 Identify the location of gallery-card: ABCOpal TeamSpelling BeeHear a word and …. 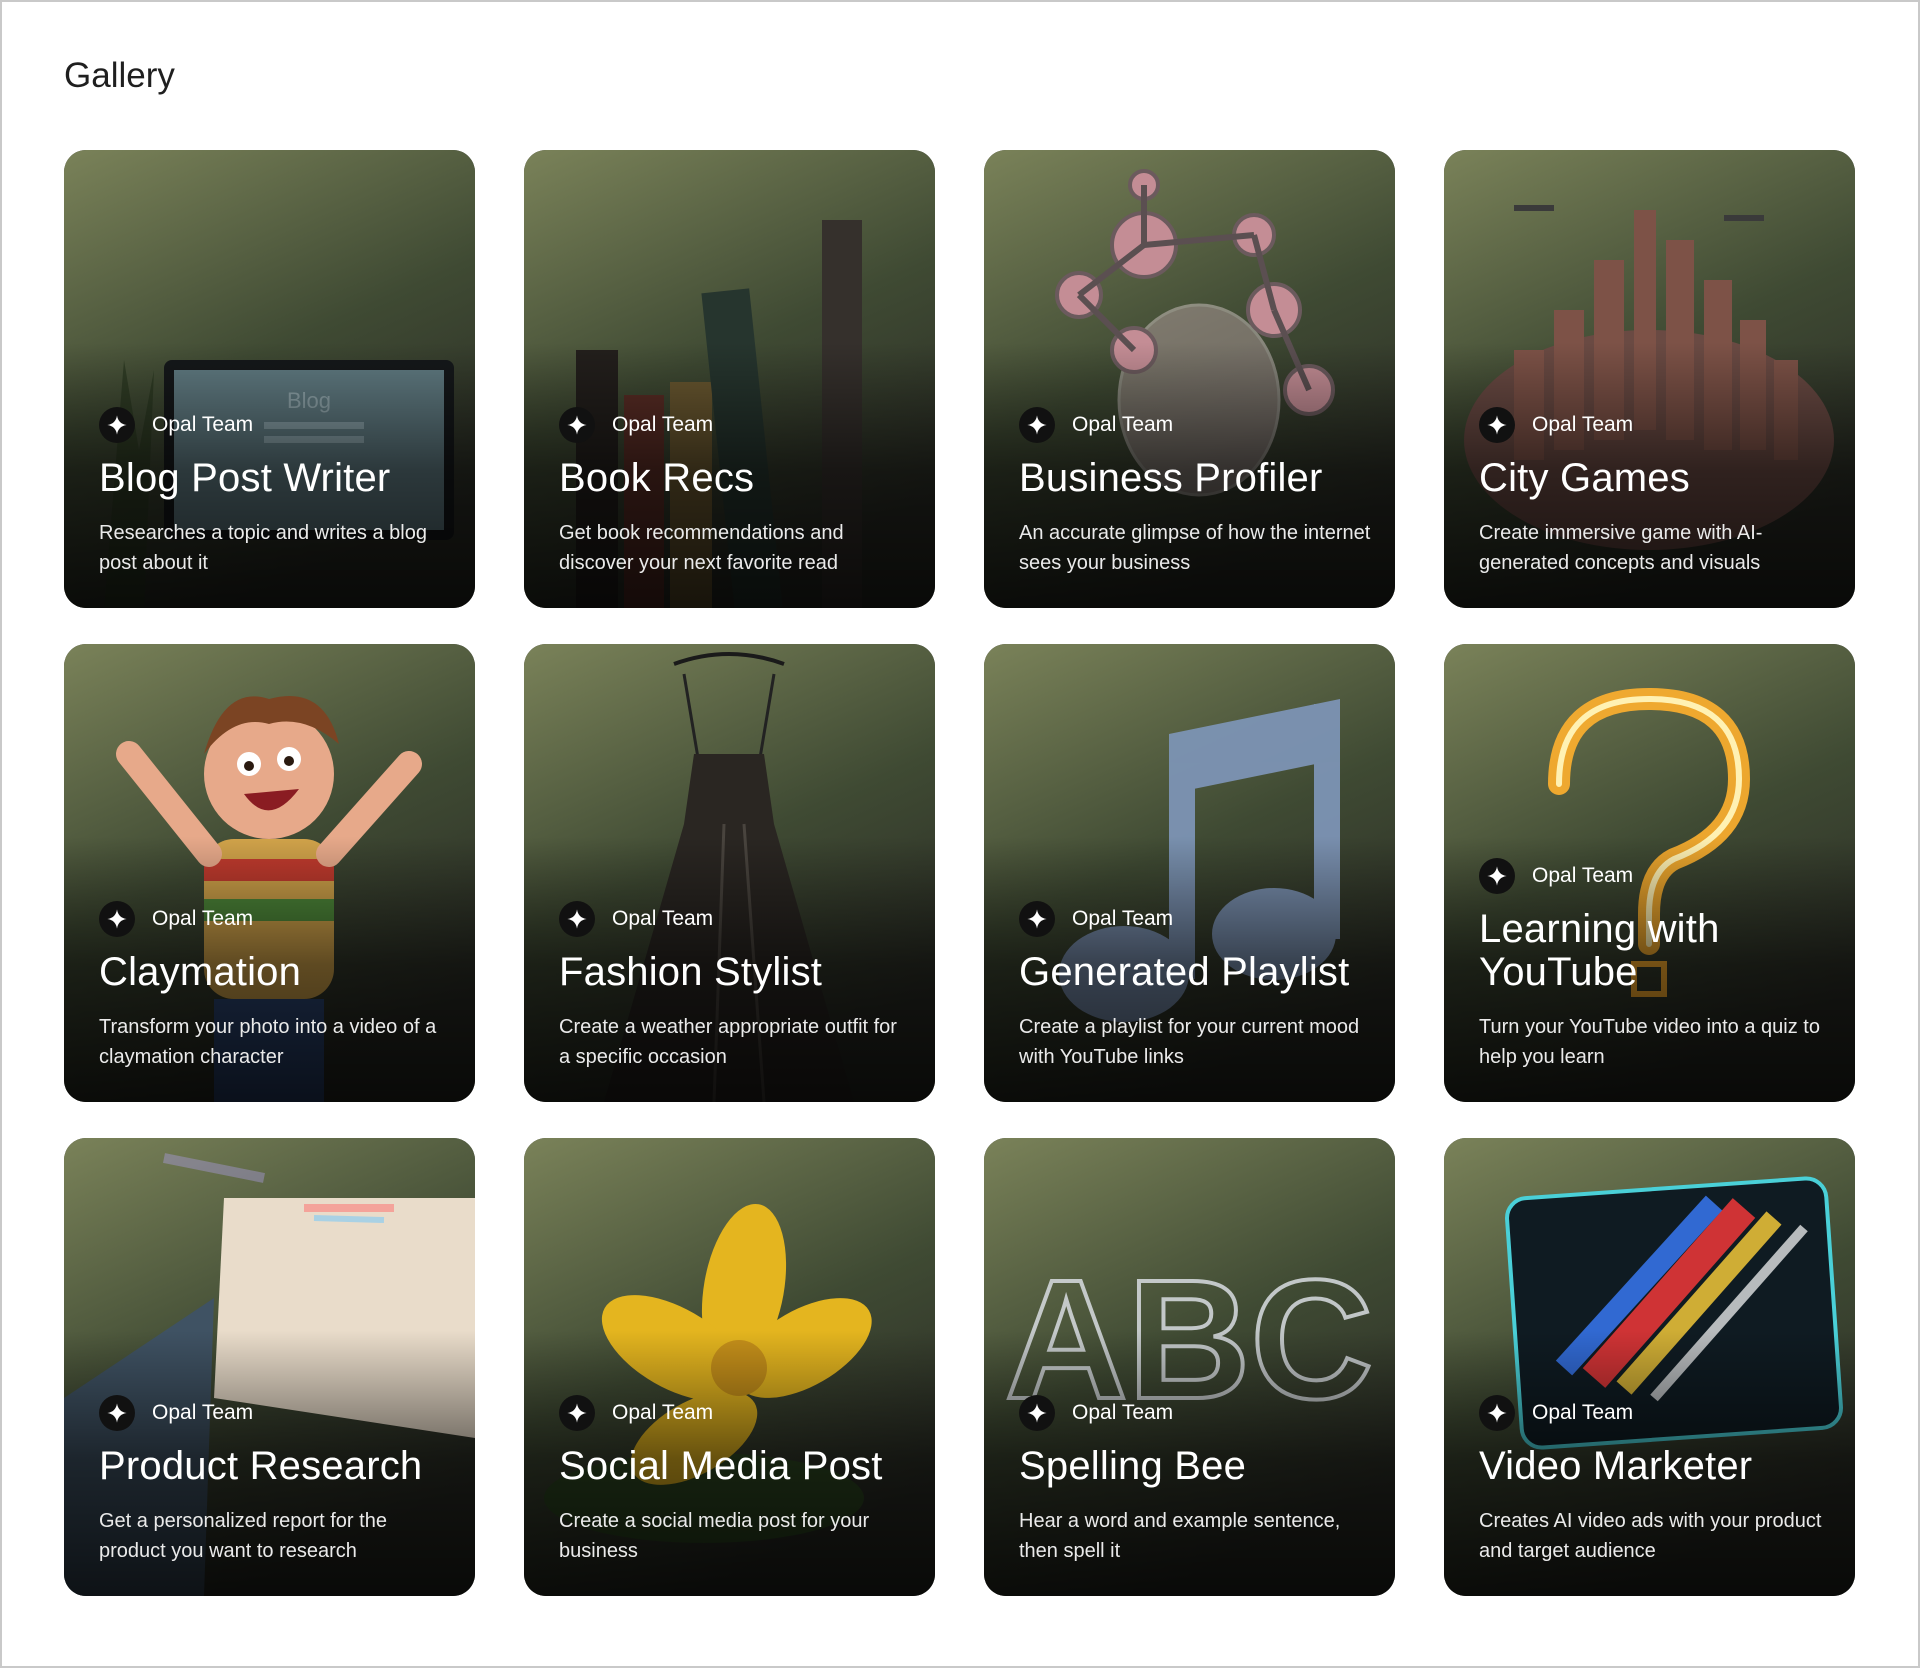
(1189, 1367).